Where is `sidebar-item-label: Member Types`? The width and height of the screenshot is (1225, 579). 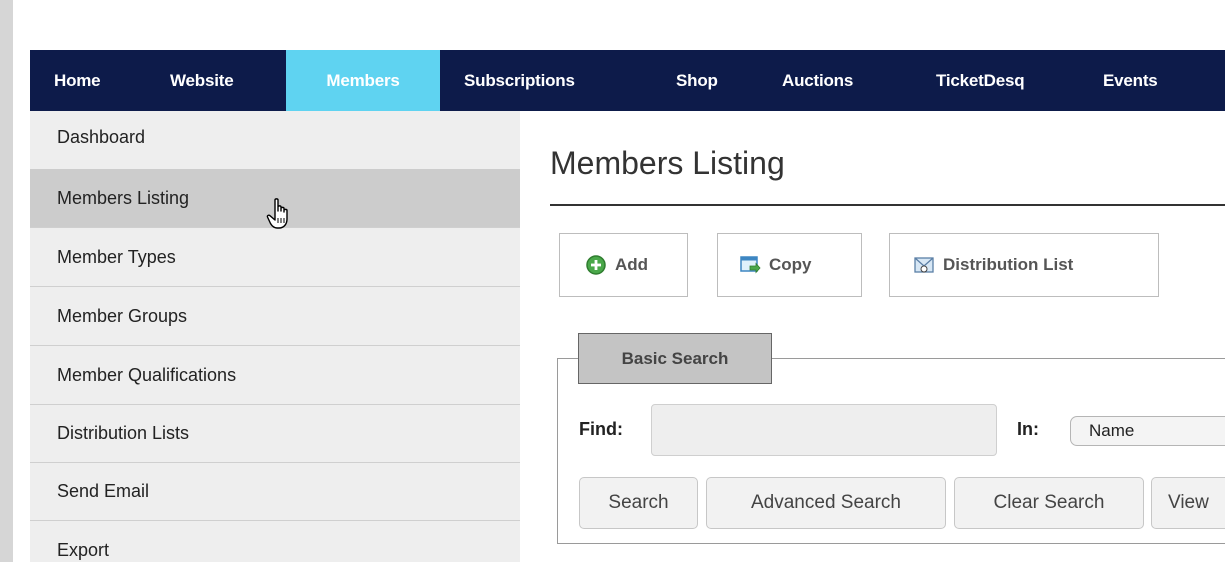 sidebar-item-label: Member Types is located at coordinates (116, 257).